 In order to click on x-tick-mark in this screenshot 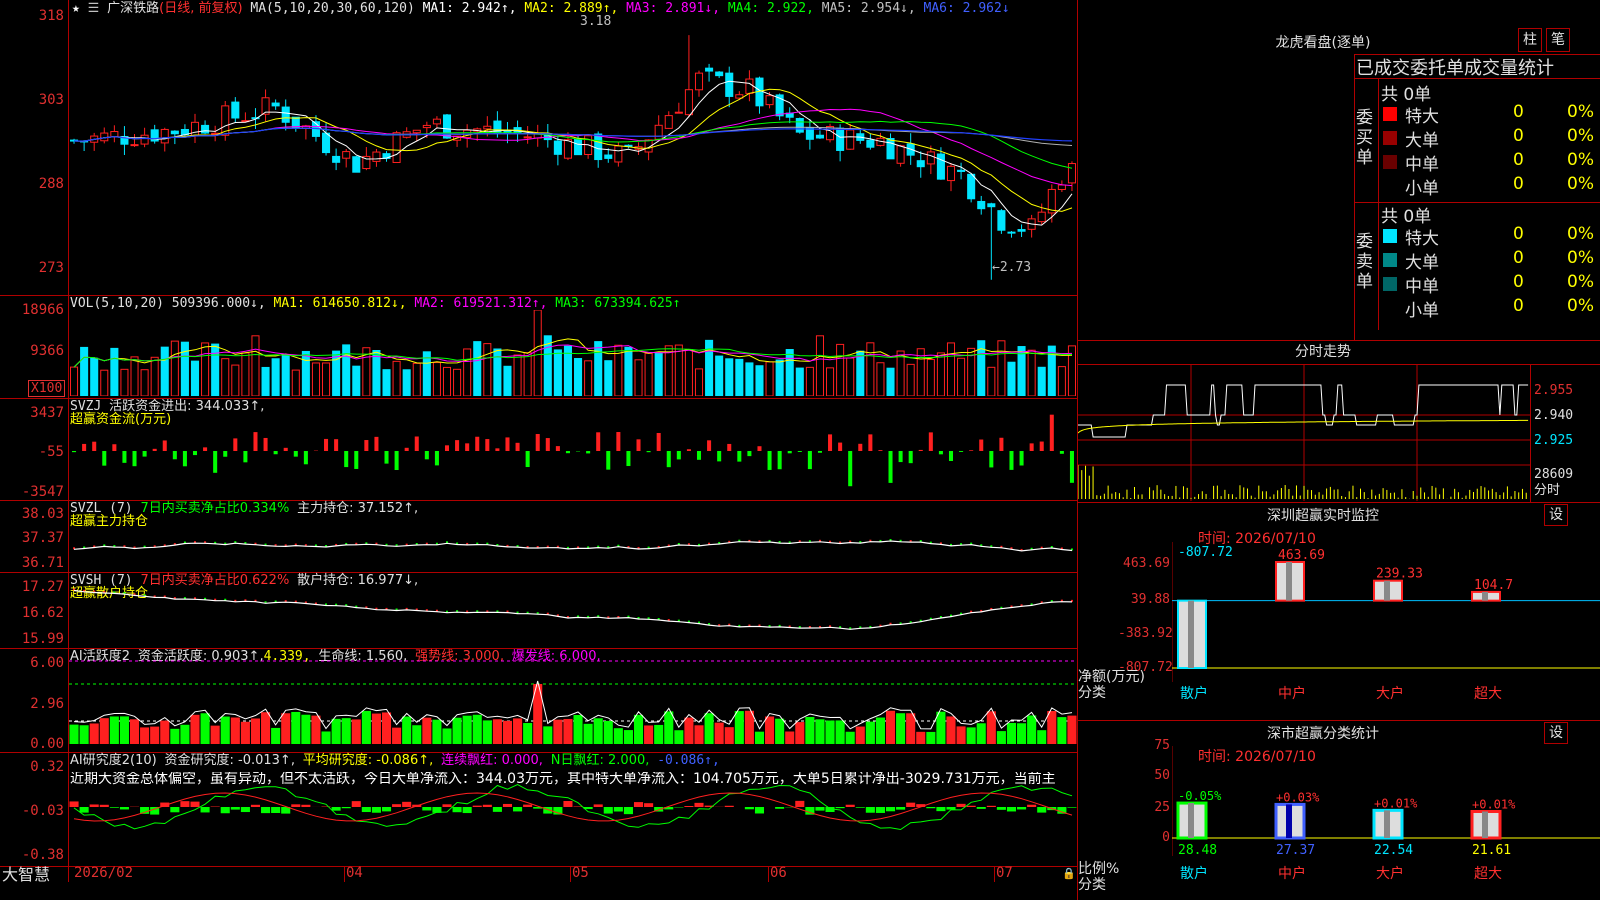, I will do `click(768, 874)`.